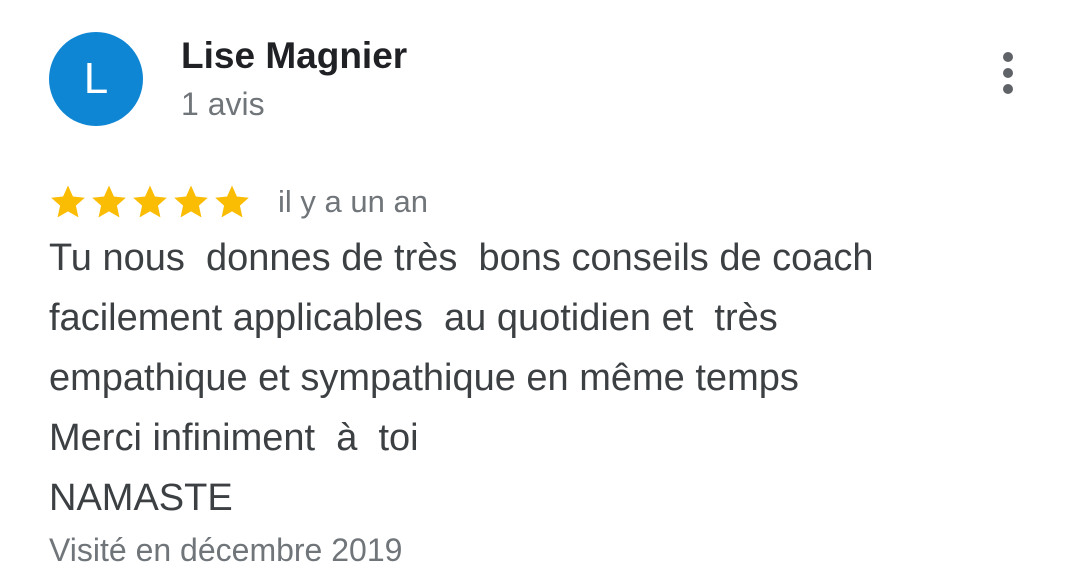  I want to click on more-vert-icon, so click(1008, 73).